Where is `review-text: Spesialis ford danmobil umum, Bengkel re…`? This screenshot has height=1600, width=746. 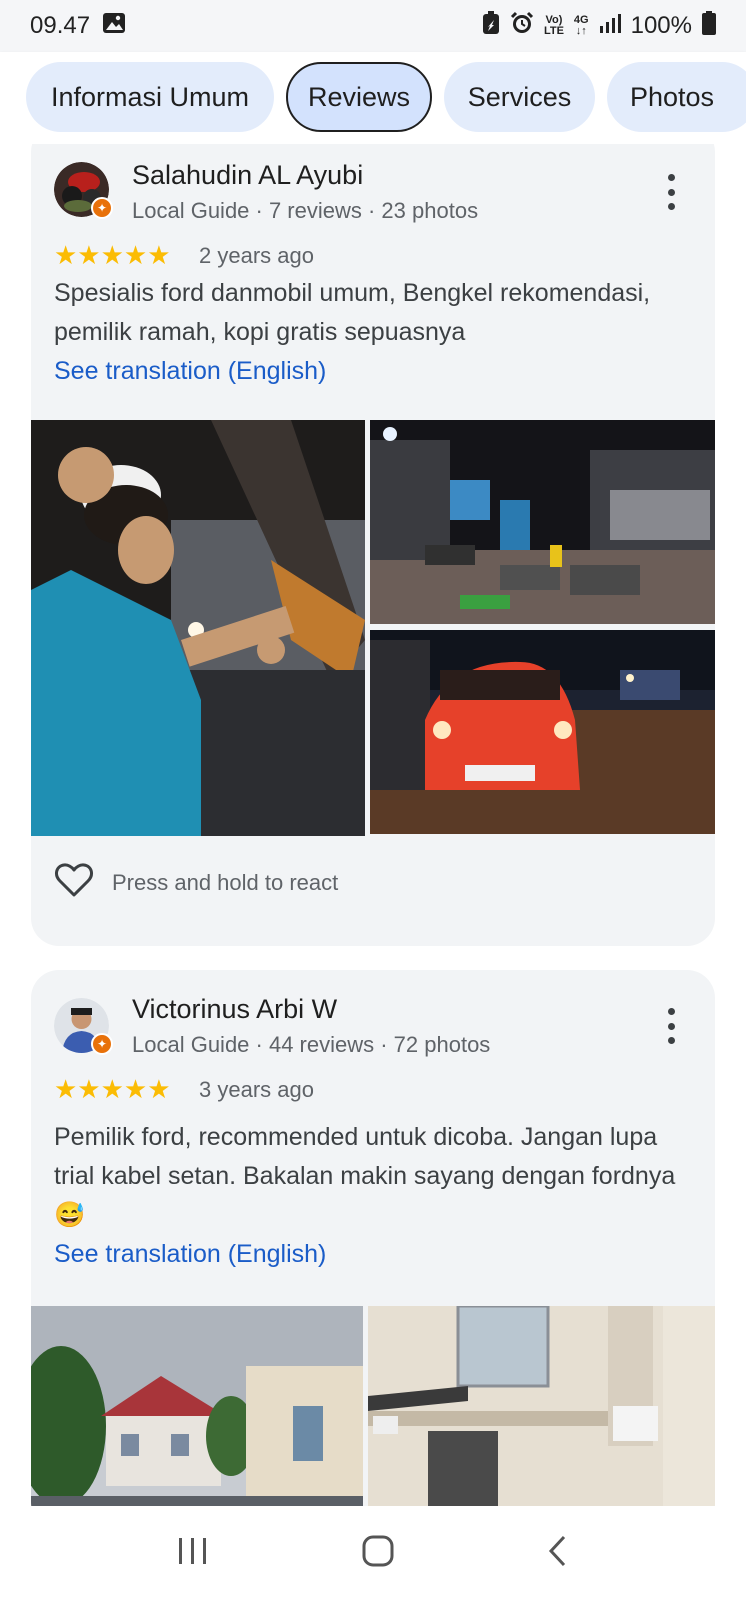
review-text: Spesialis ford danmobil umum, Bengkel re… is located at coordinates (352, 312).